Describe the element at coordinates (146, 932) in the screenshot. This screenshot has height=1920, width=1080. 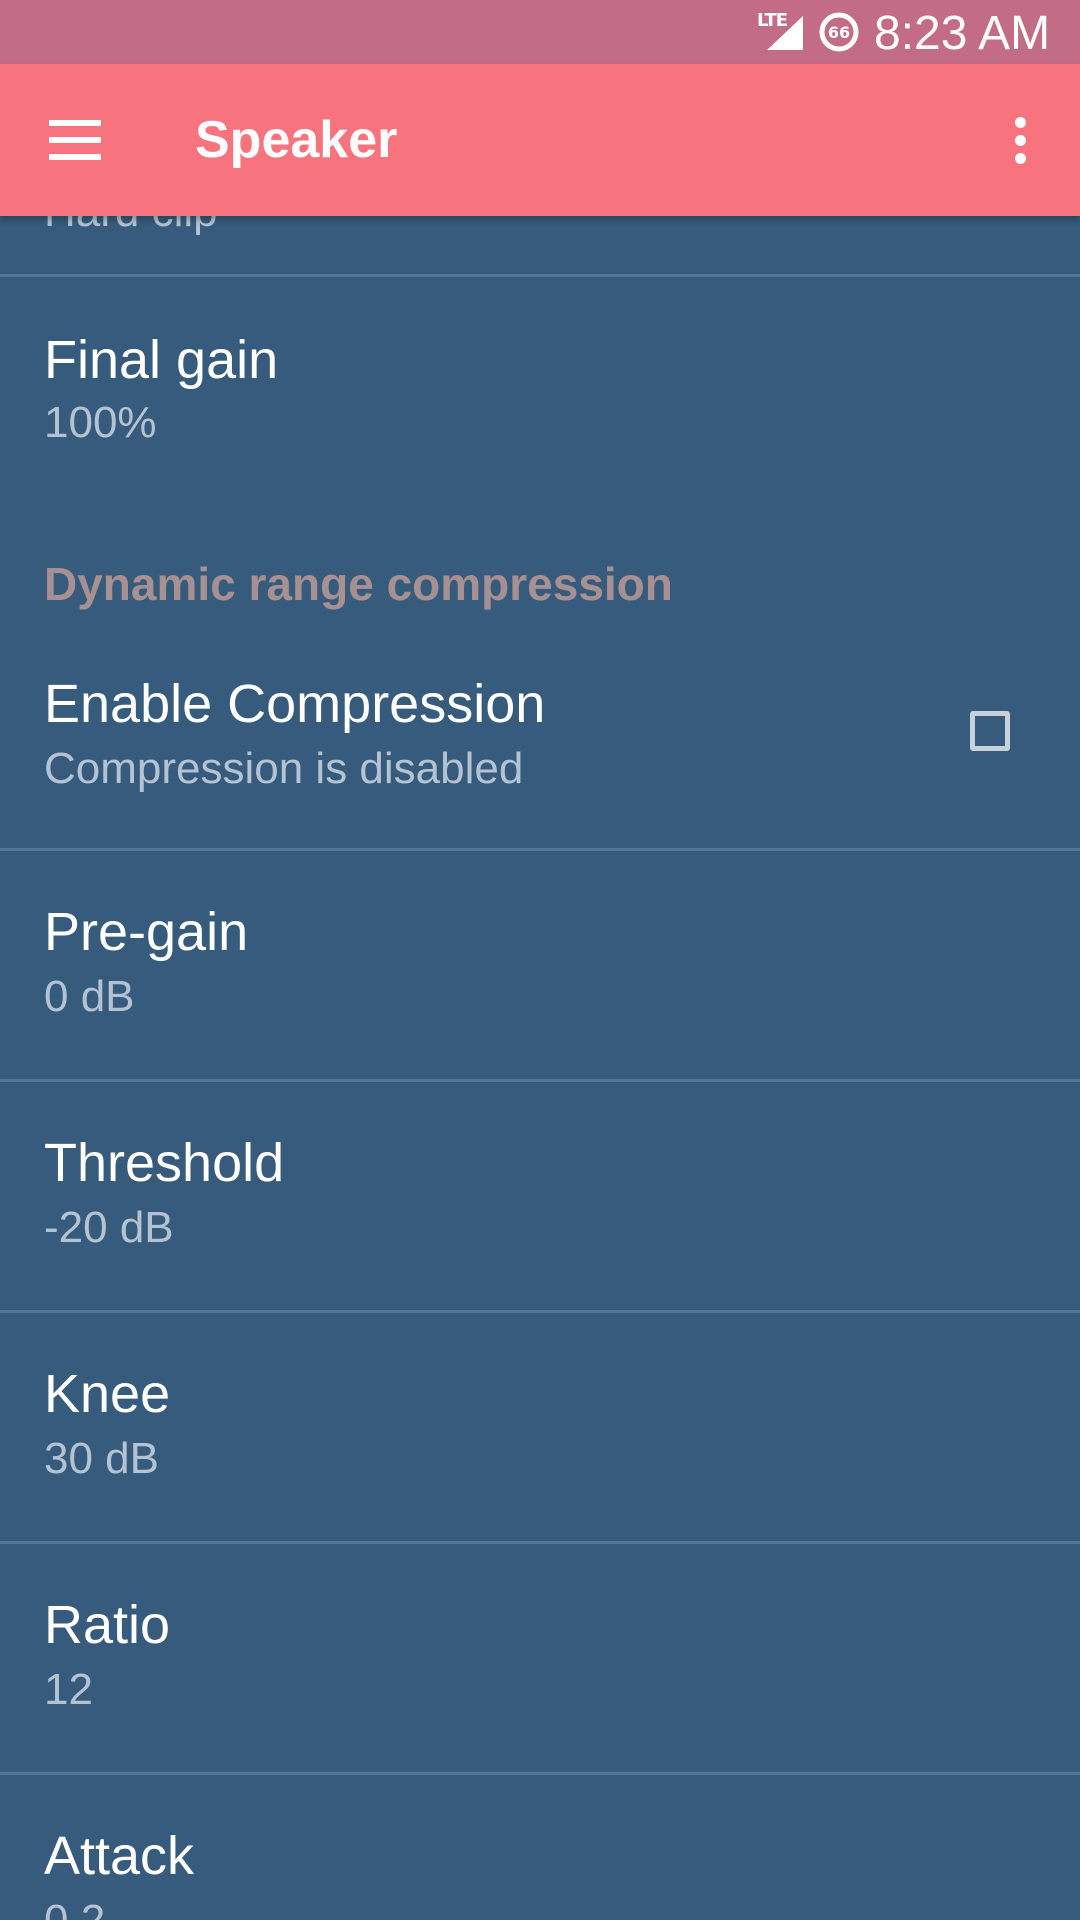
I see `pref-title: Pre-gain` at that location.